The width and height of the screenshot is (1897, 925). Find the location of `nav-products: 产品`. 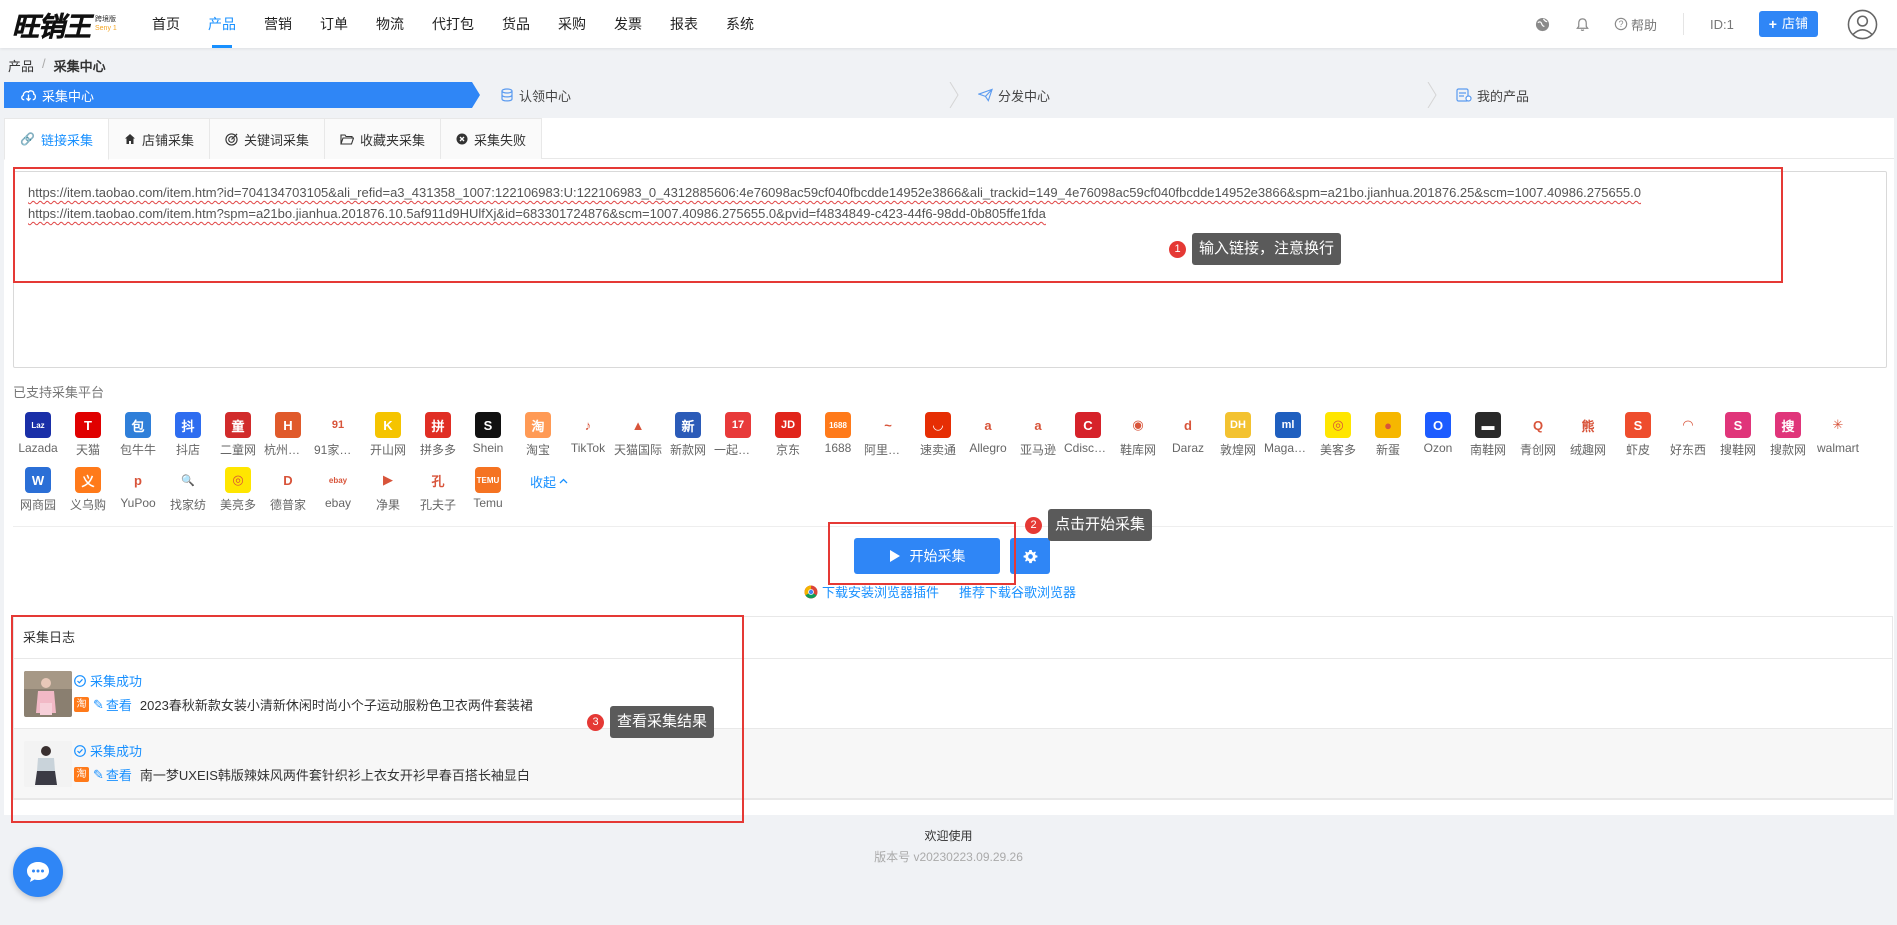

nav-products: 产品 is located at coordinates (222, 24).